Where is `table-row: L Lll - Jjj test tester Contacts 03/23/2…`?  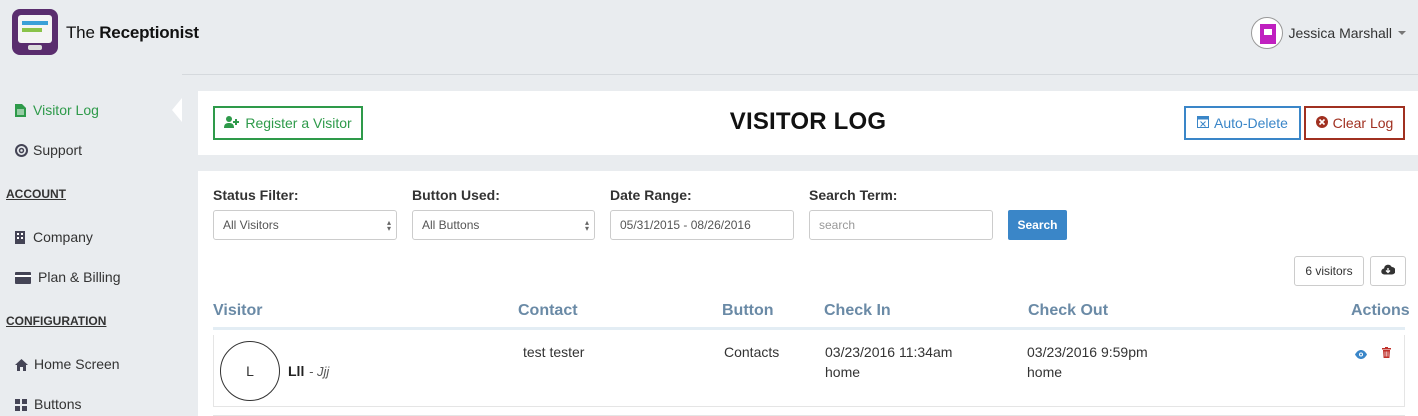
table-row: L Lll - Jjj test tester Contacts 03/23/2… is located at coordinates (809, 371).